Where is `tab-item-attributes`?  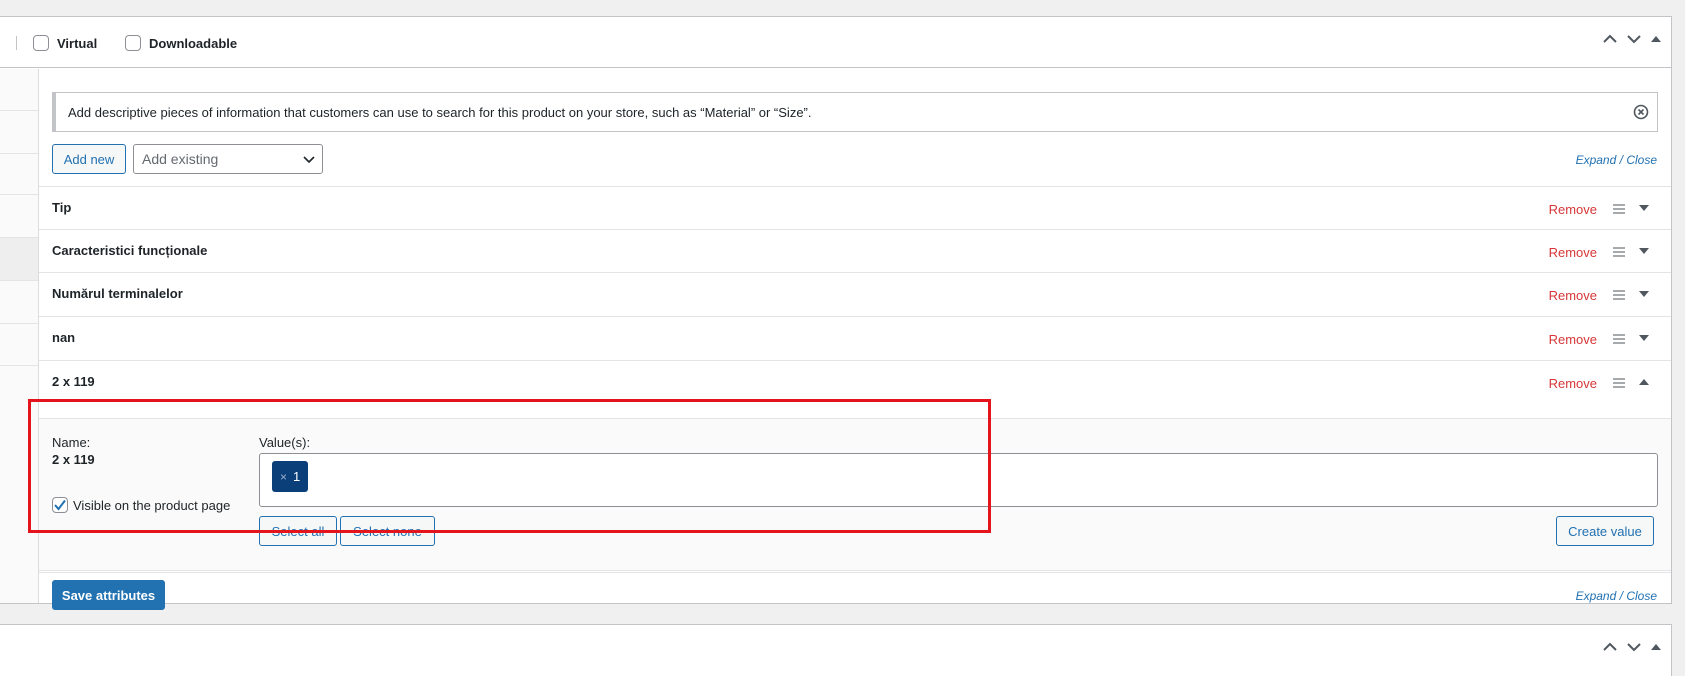
tab-item-attributes is located at coordinates (19, 259).